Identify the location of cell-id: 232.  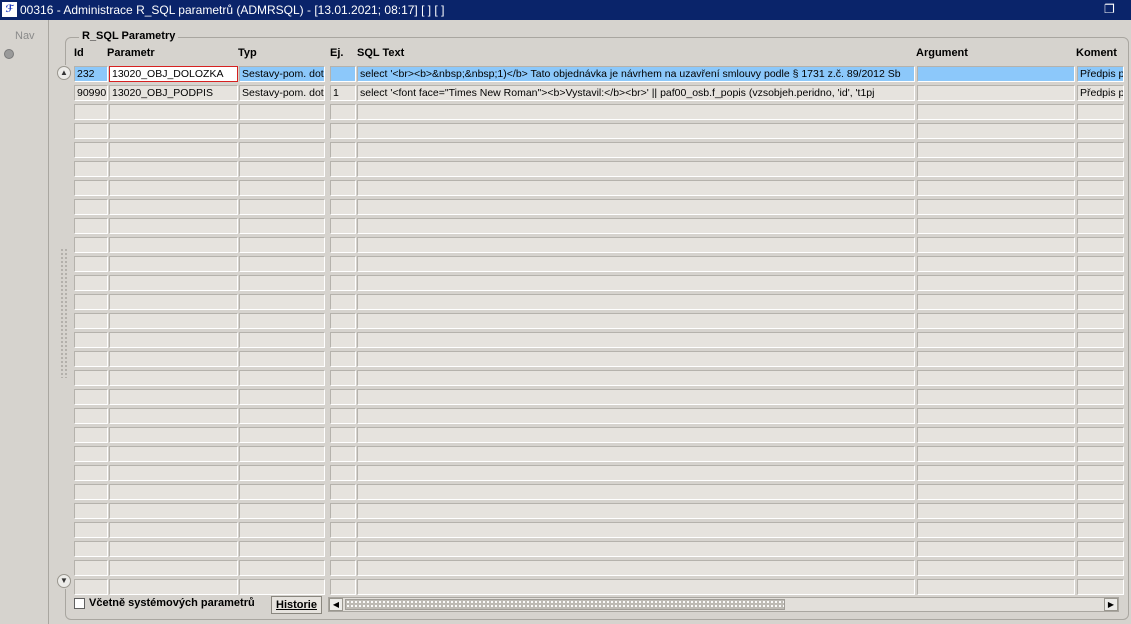
(91, 74).